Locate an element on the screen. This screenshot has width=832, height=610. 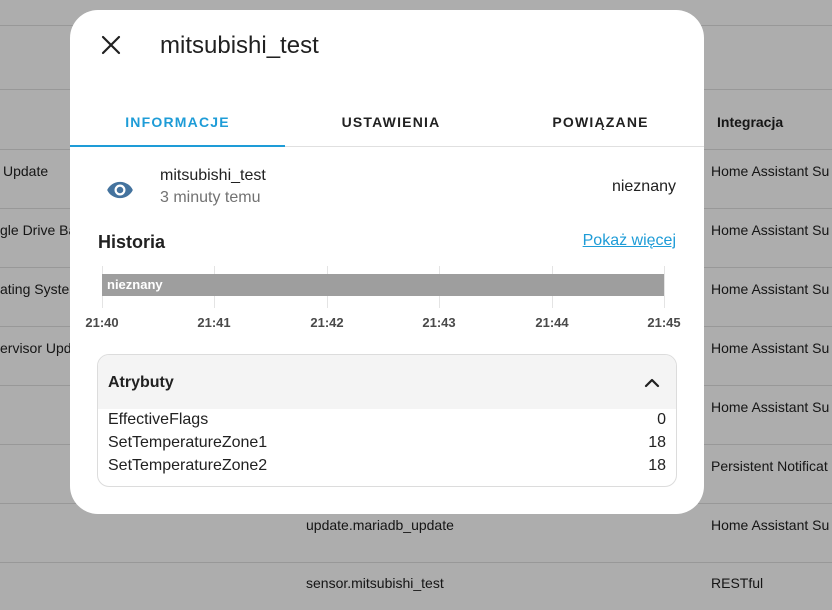
chevron-up-icon is located at coordinates (652, 383).